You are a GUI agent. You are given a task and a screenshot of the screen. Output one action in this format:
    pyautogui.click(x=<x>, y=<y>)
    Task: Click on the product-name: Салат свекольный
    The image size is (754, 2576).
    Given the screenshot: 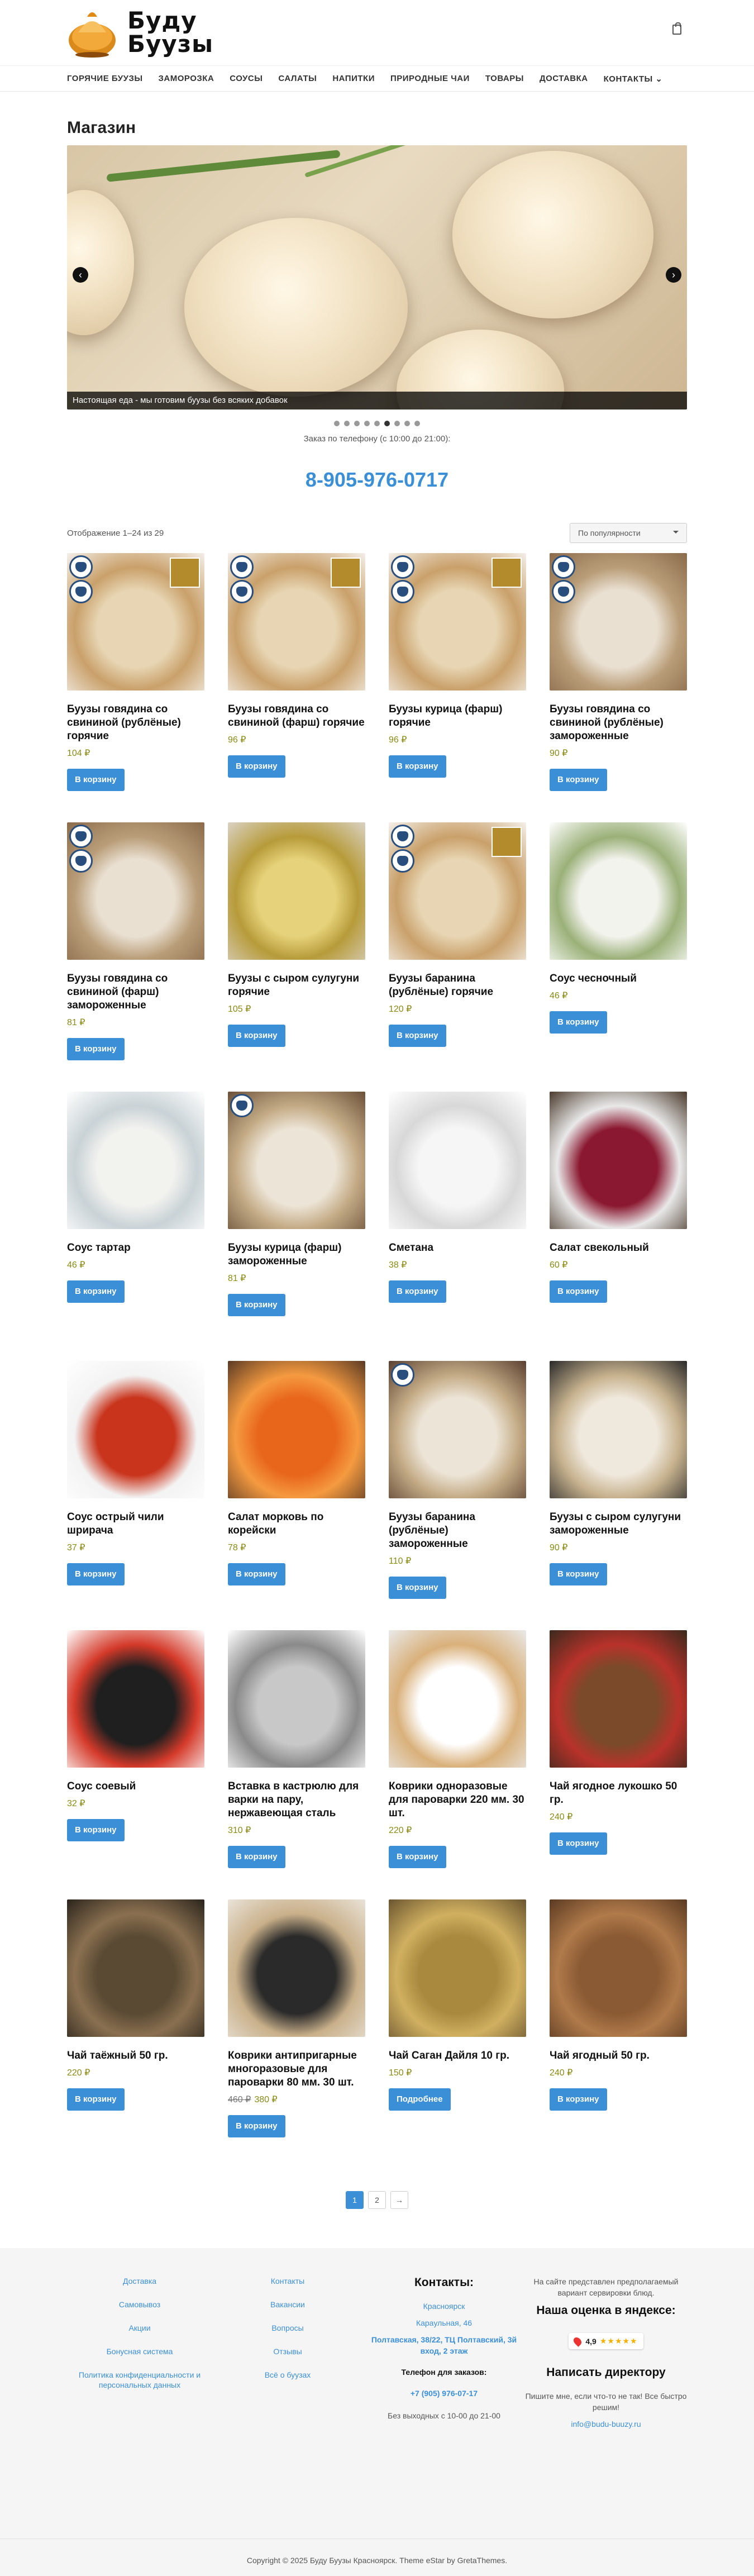 What is the action you would take?
    pyautogui.click(x=618, y=1248)
    